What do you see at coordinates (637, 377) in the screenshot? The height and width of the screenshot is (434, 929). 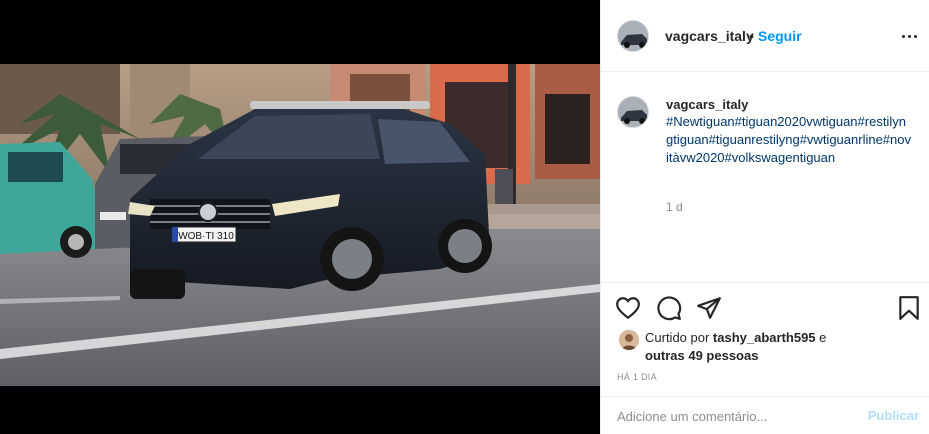 I see `post-timestamp: HÁ 1 DIA` at bounding box center [637, 377].